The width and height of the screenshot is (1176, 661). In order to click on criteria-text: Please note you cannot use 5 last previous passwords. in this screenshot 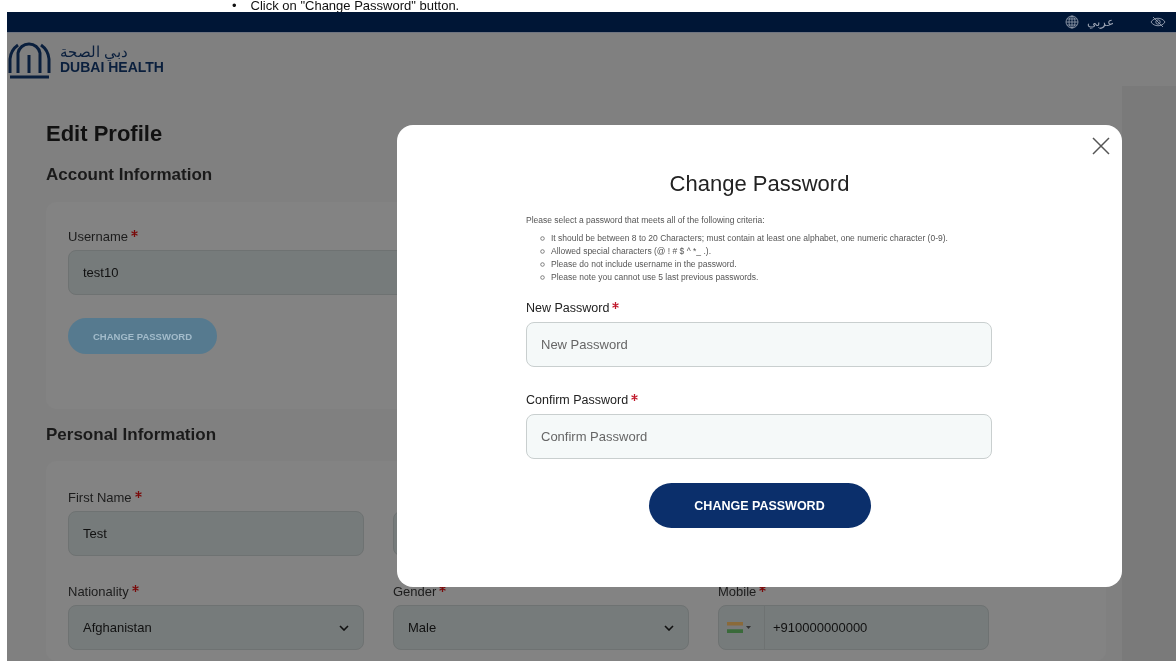, I will do `click(655, 277)`.